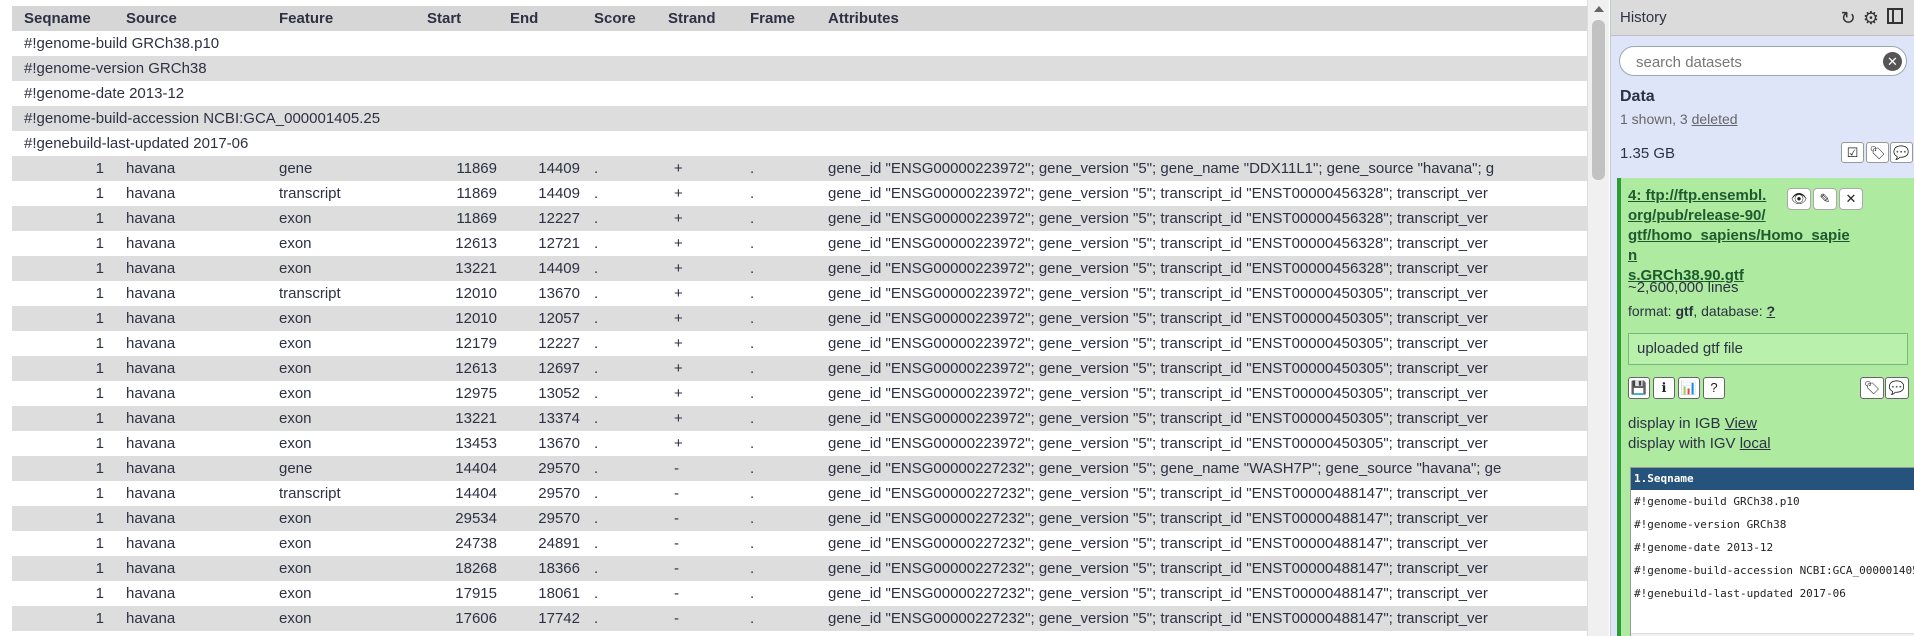  I want to click on columns-icon, so click(1895, 18).